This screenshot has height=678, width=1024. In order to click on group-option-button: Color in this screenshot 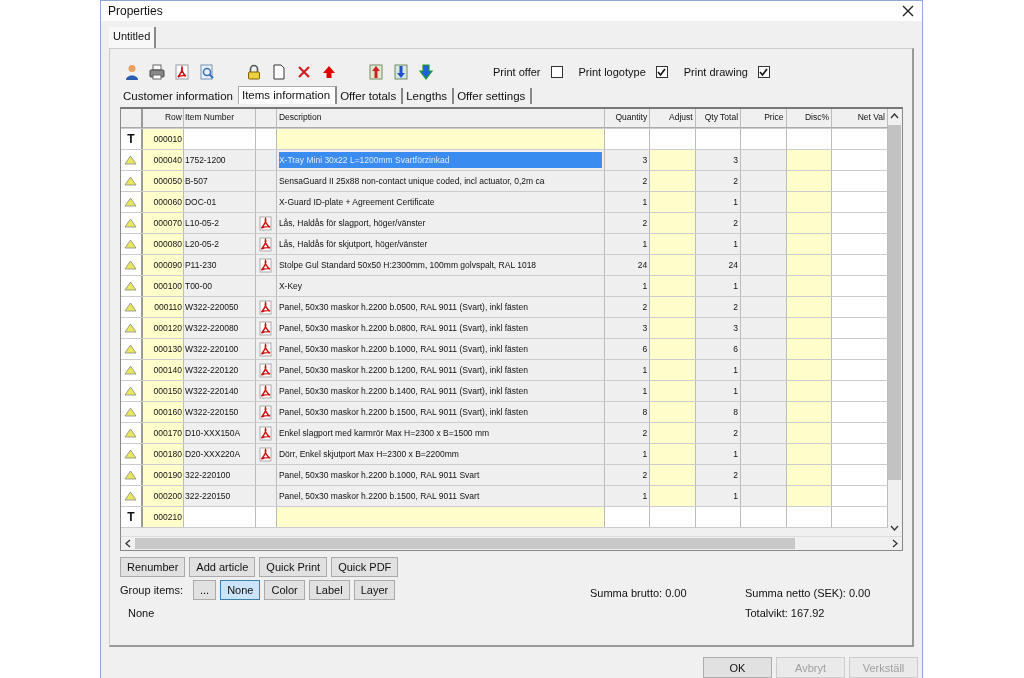, I will do `click(284, 590)`.